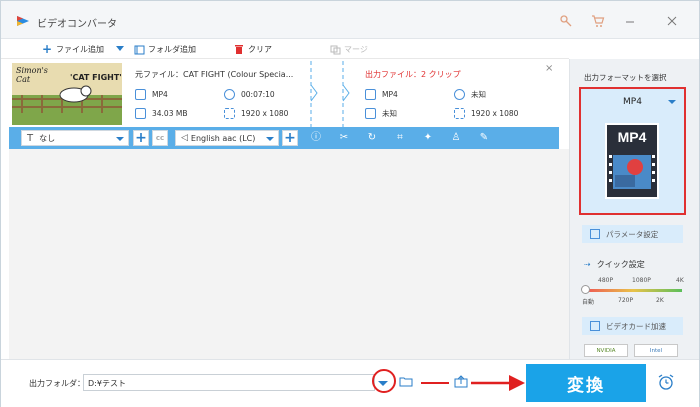  What do you see at coordinates (390, 94) in the screenshot?
I see `output-format-value: MP4` at bounding box center [390, 94].